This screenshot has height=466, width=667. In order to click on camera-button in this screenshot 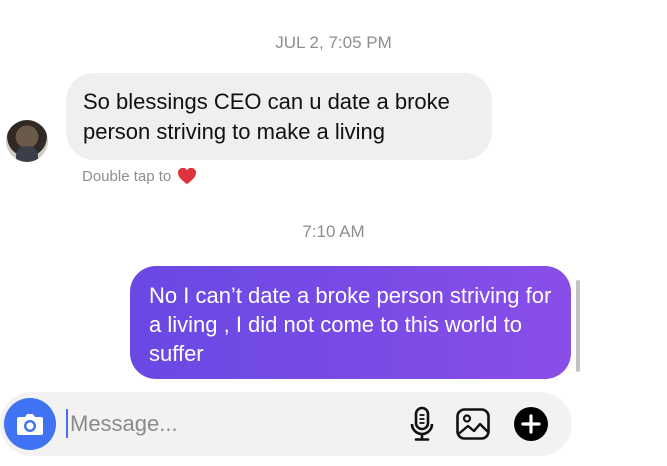, I will do `click(30, 424)`.